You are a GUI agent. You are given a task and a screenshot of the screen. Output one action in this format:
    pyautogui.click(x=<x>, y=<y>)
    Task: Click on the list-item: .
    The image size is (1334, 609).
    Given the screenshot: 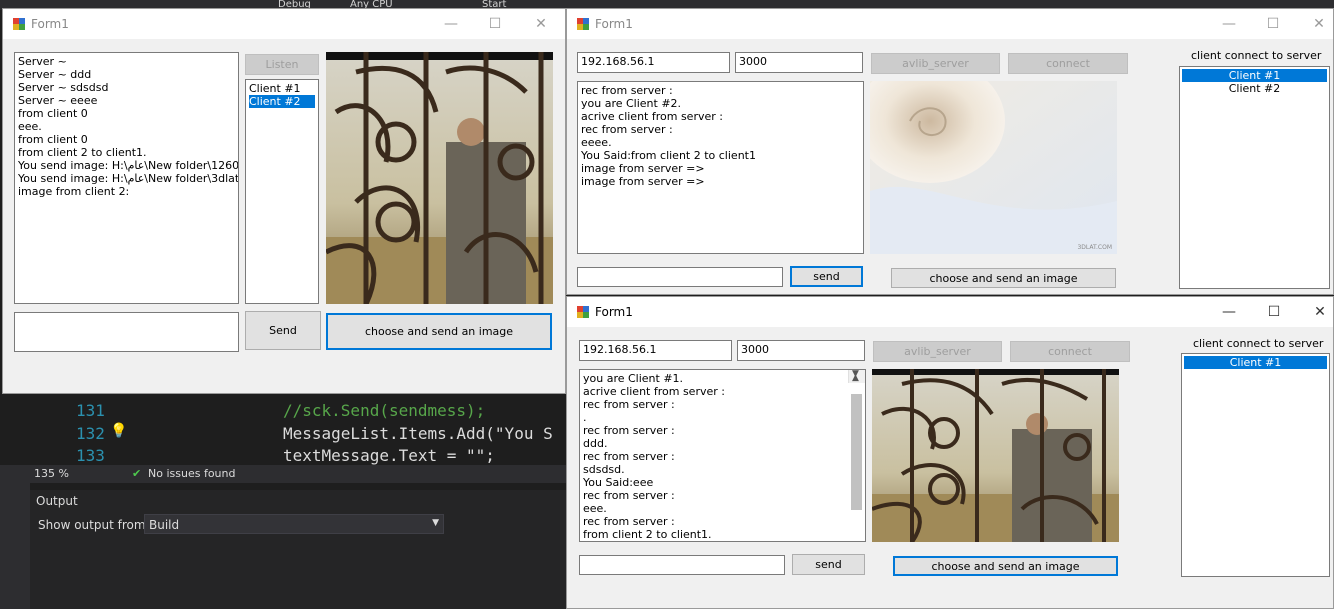 What is the action you would take?
    pyautogui.click(x=715, y=417)
    